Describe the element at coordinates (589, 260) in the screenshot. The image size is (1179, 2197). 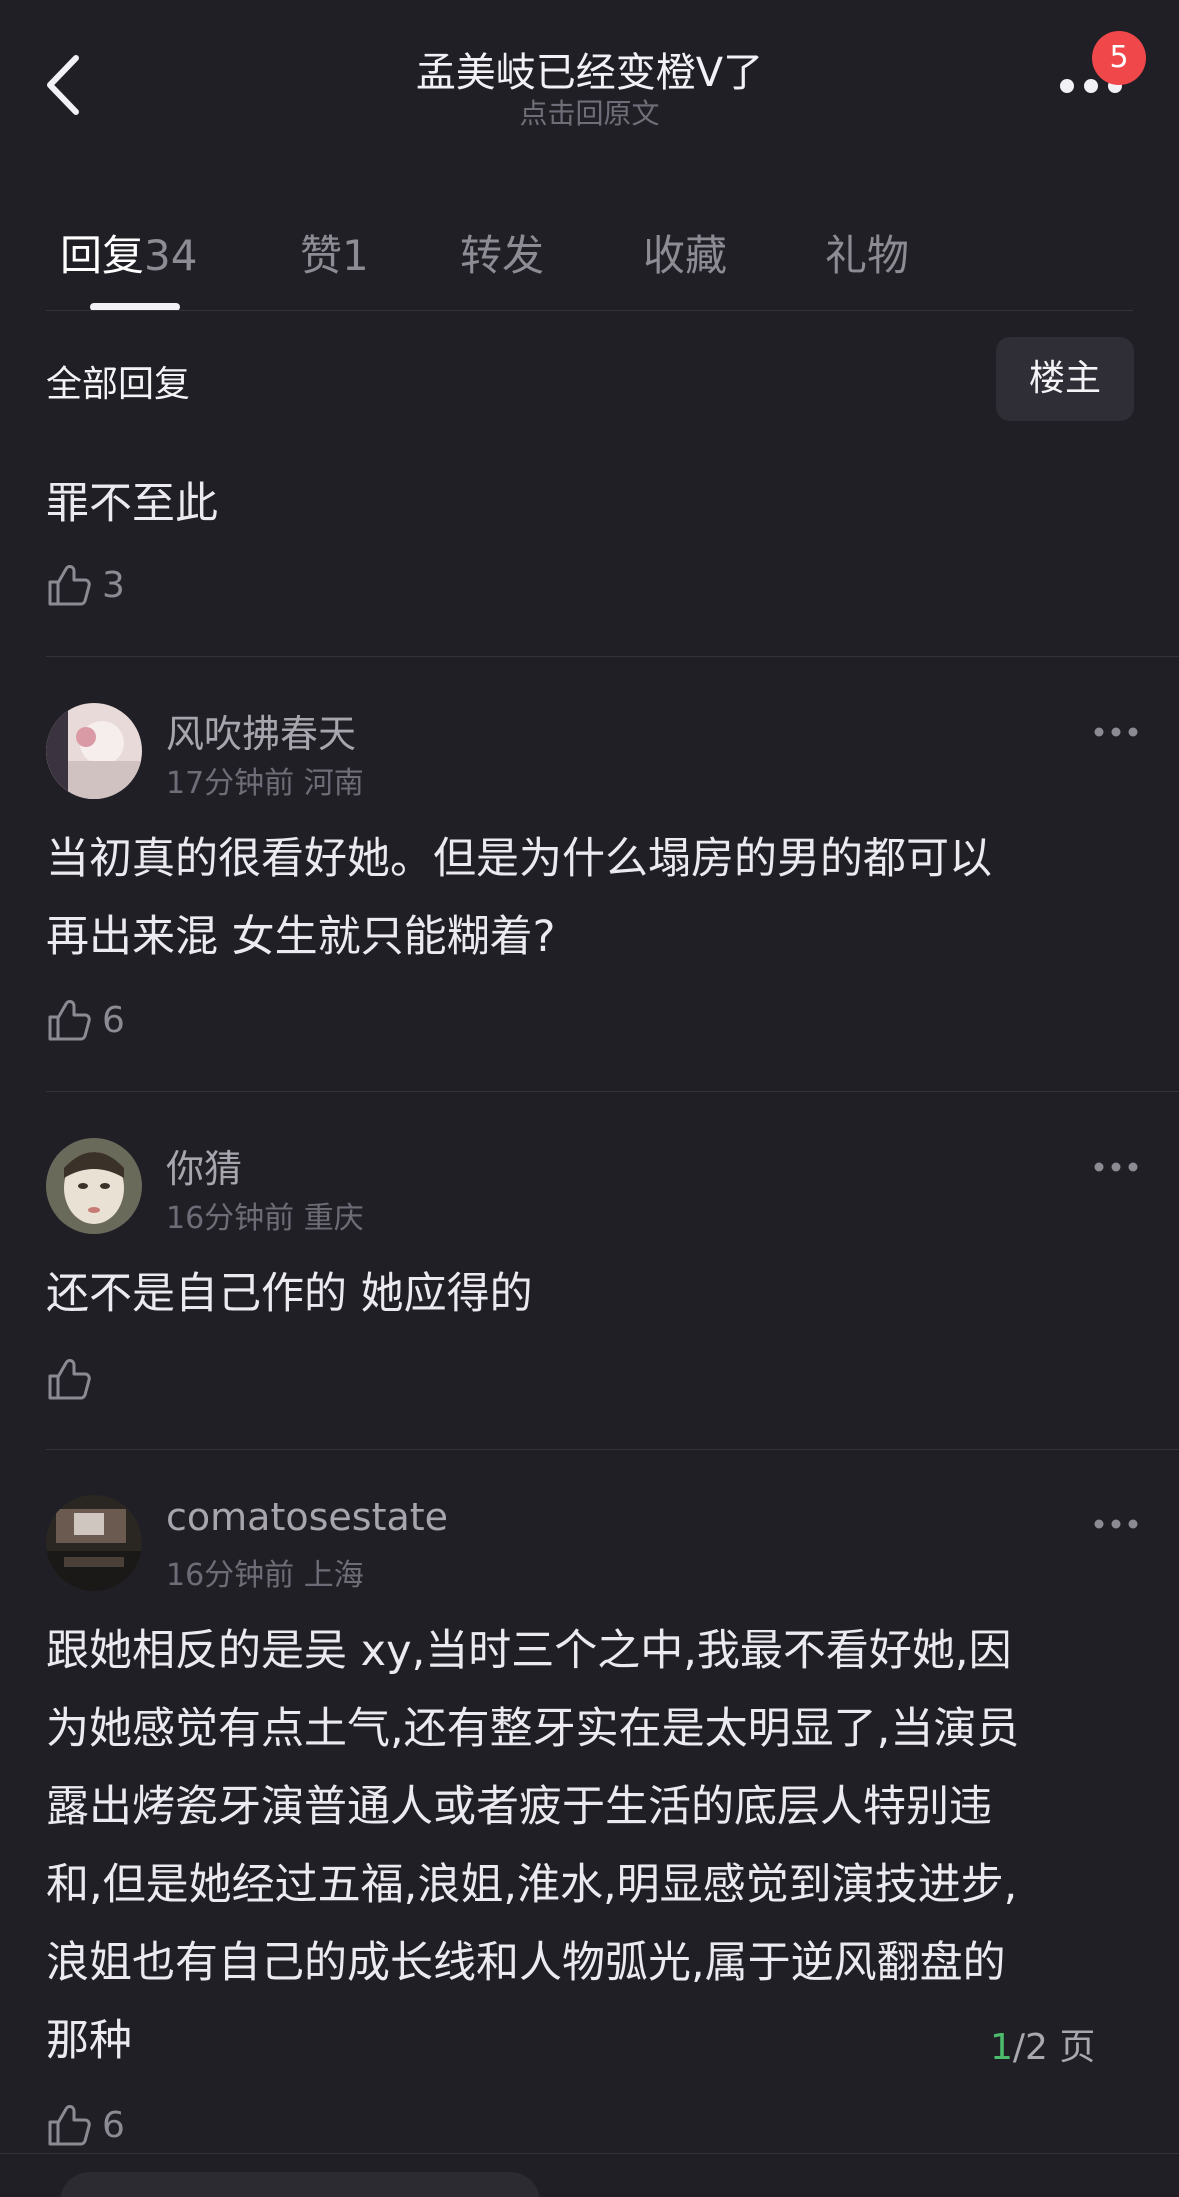
I see `tab-bar: 回复34 赞1 转发 收藏 礼物` at that location.